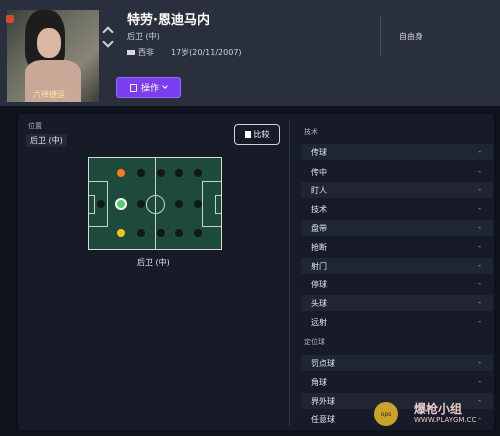 The width and height of the screenshot is (500, 436). I want to click on attribute-row: 角球 -, so click(397, 382).